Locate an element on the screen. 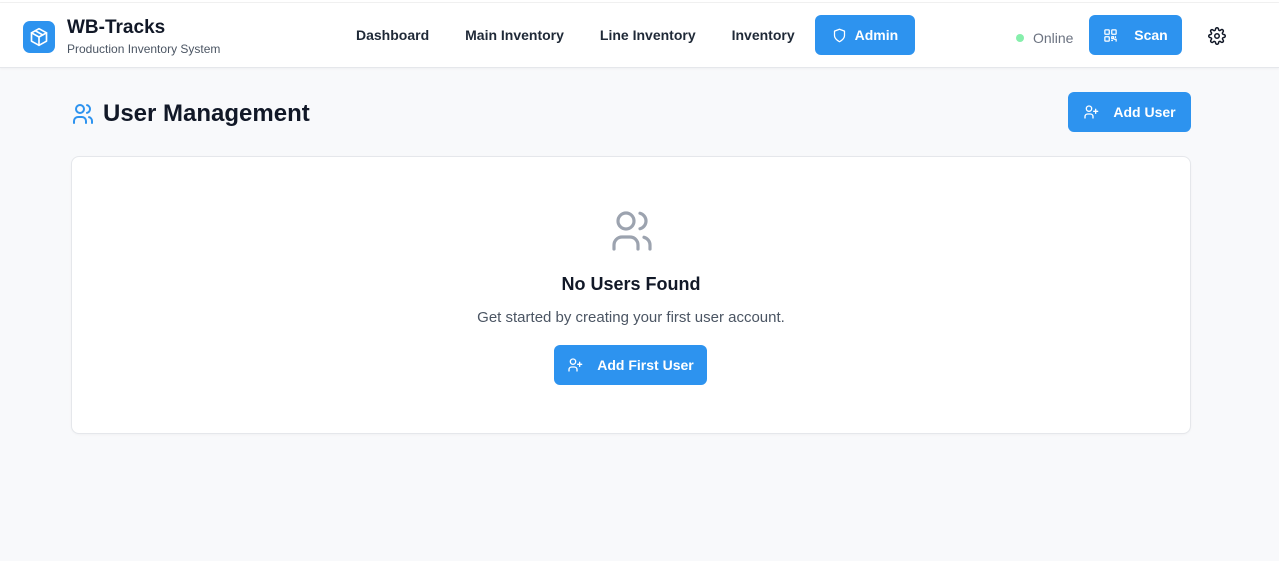 The width and height of the screenshot is (1279, 561). scan-label: Scan is located at coordinates (1151, 35).